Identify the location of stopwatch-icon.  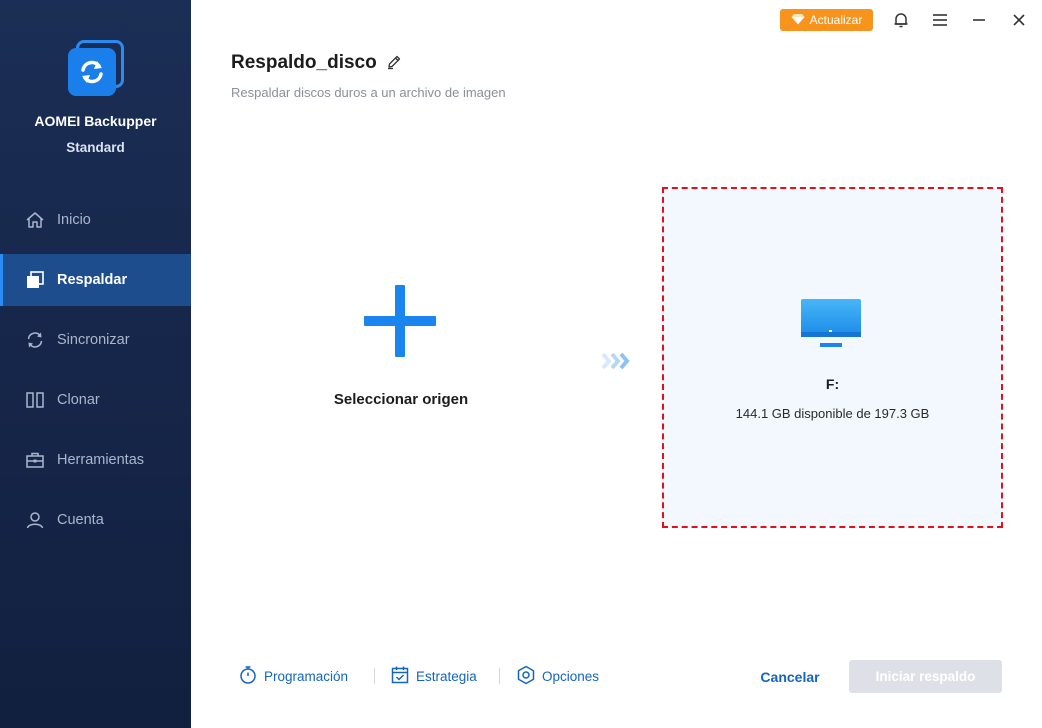
(248, 676).